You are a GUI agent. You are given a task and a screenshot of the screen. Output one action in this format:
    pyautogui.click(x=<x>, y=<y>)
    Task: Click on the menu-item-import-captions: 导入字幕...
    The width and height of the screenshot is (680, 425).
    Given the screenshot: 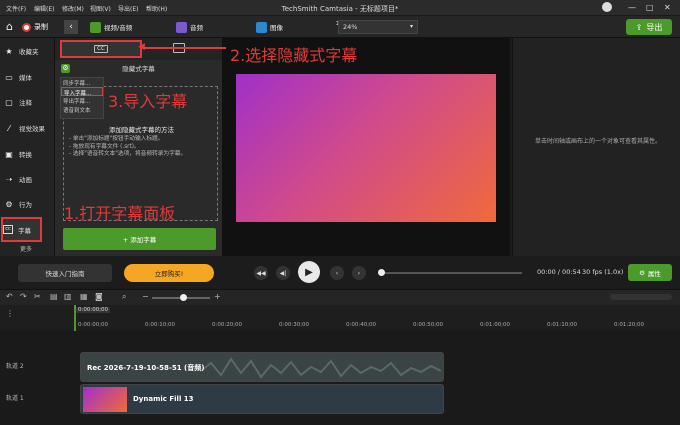 What is the action you would take?
    pyautogui.click(x=82, y=92)
    